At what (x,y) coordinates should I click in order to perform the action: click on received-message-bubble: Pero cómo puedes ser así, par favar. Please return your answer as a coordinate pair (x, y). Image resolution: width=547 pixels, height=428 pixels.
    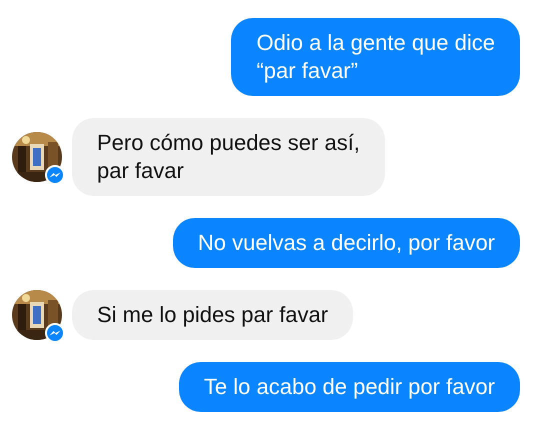
    Looking at the image, I should click on (228, 157).